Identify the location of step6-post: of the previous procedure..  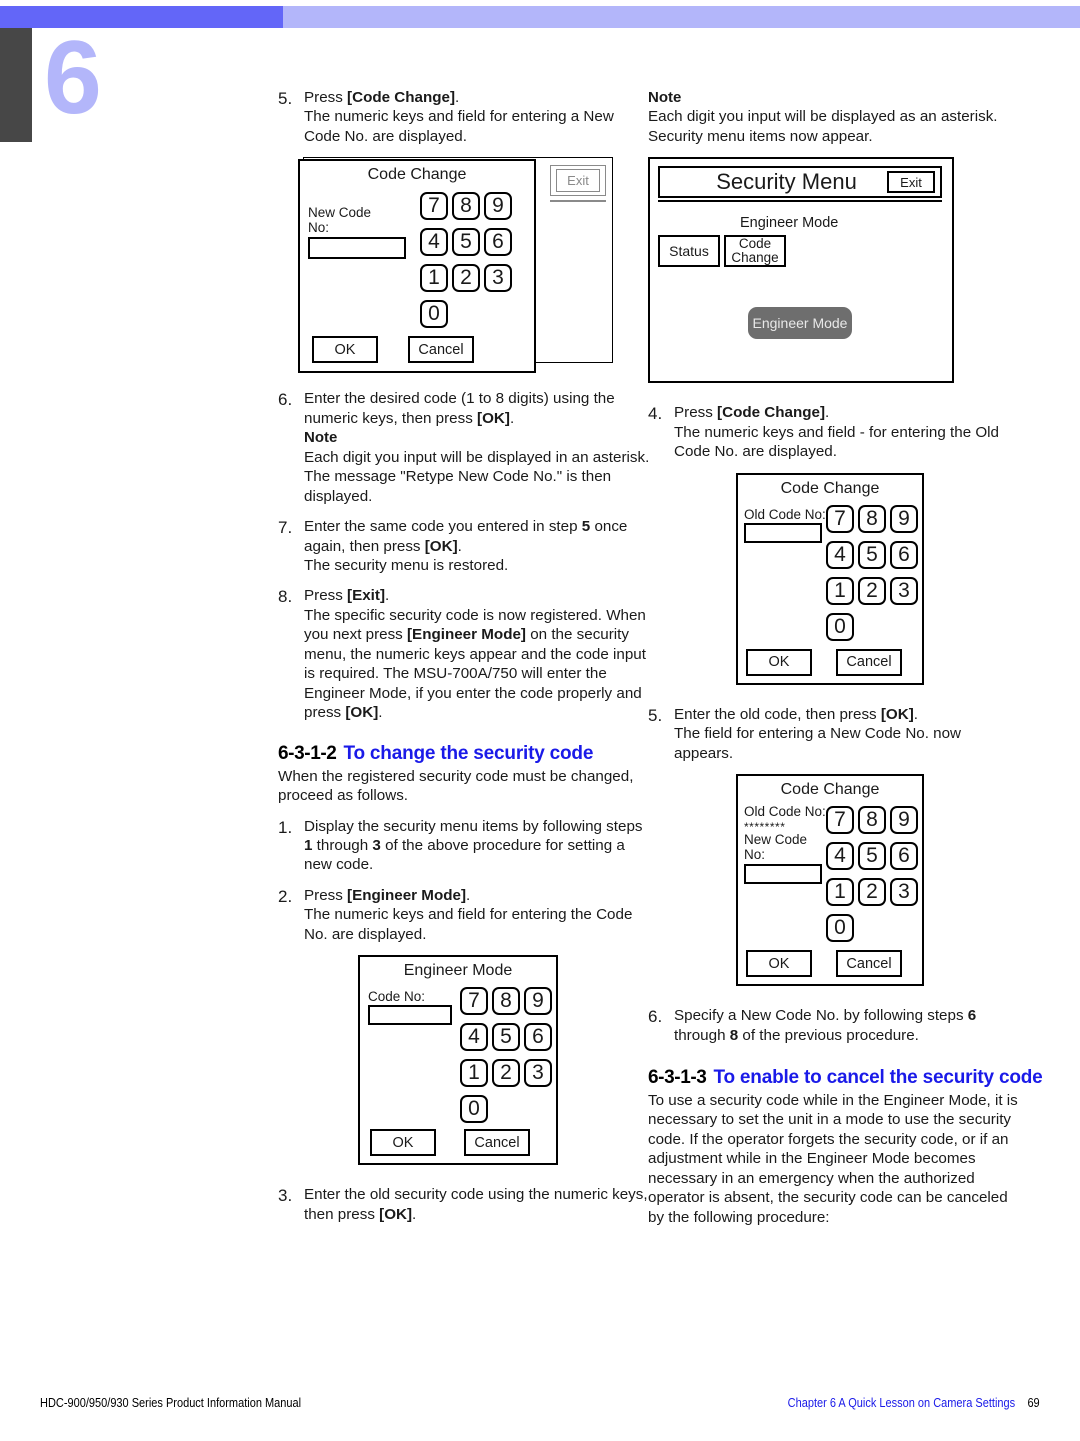
(828, 1035).